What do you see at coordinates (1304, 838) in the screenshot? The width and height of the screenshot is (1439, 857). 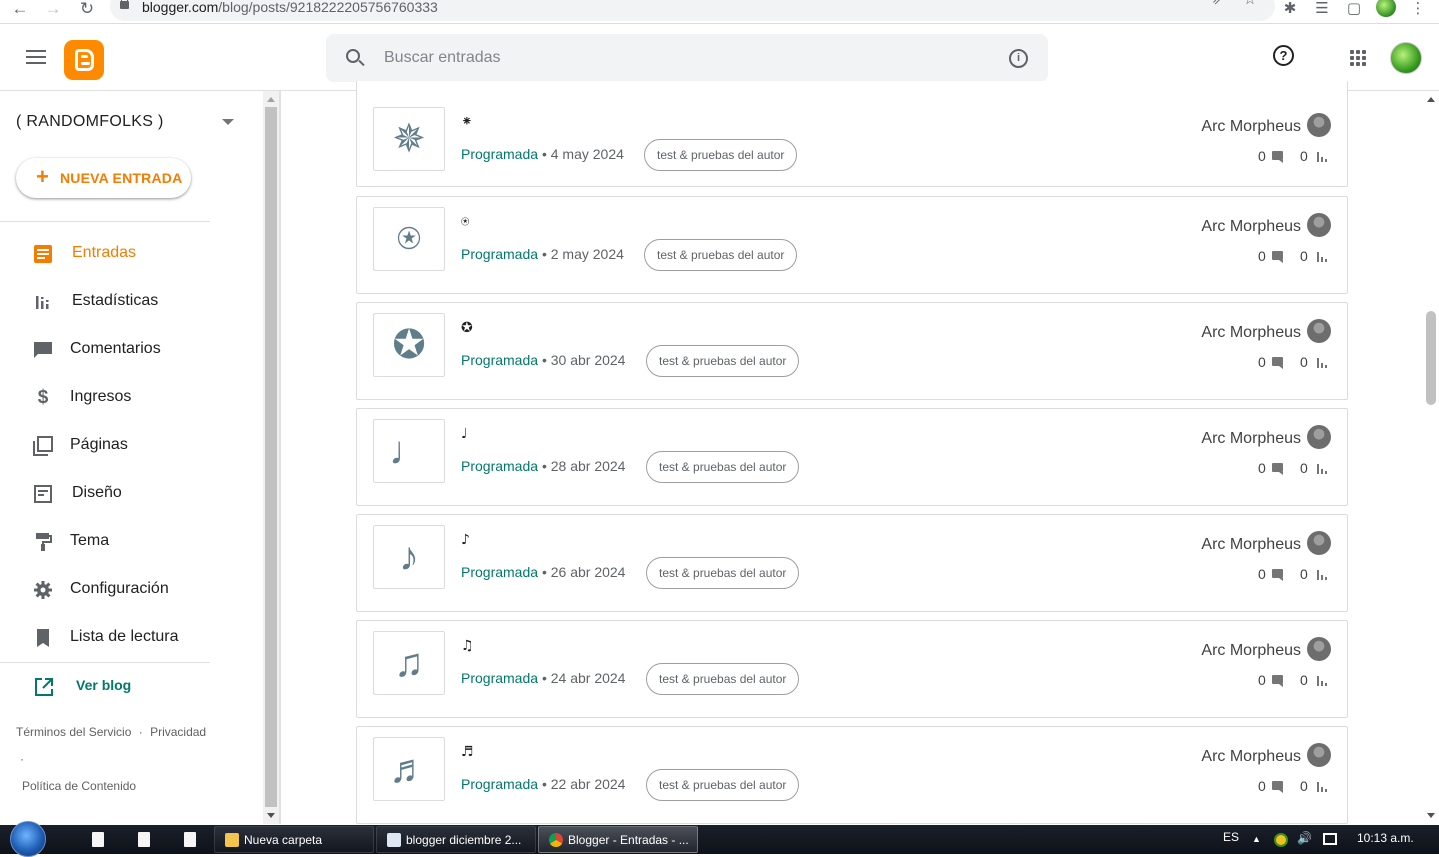 I see `volume-icon: 🔊` at bounding box center [1304, 838].